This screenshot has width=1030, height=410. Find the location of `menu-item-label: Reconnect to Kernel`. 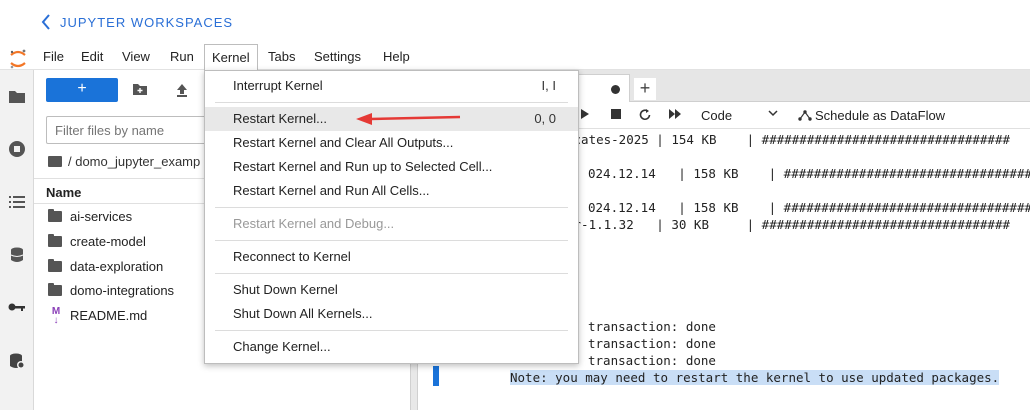

menu-item-label: Reconnect to Kernel is located at coordinates (292, 256).